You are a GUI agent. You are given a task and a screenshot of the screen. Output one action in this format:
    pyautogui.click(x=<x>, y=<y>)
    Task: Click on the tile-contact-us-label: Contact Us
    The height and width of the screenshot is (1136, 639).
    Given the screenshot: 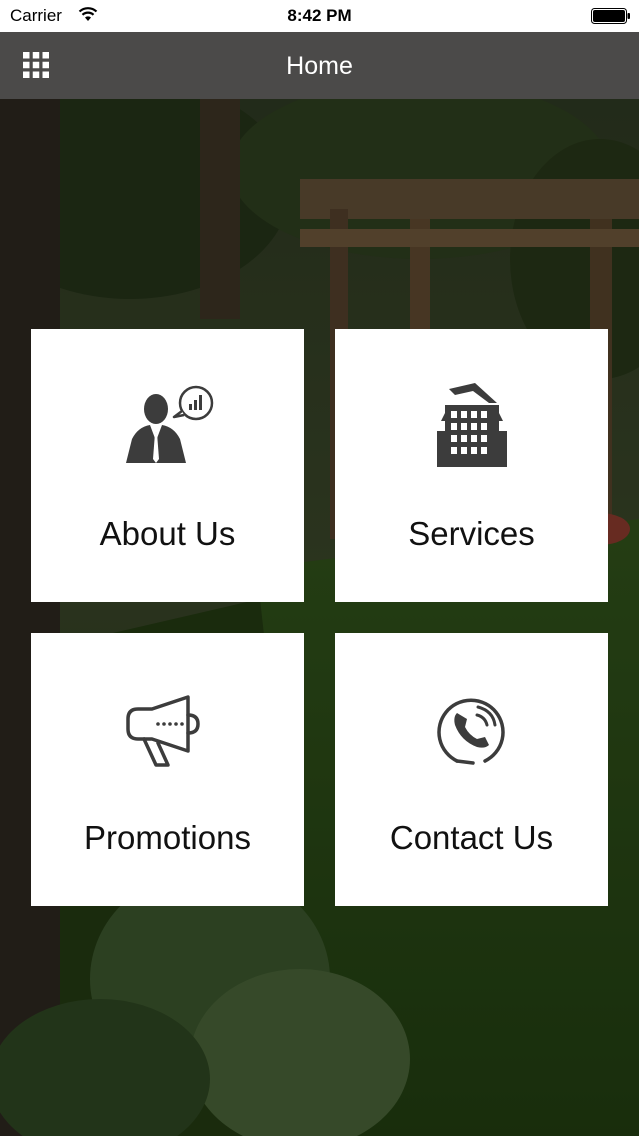 What is the action you would take?
    pyautogui.click(x=471, y=837)
    